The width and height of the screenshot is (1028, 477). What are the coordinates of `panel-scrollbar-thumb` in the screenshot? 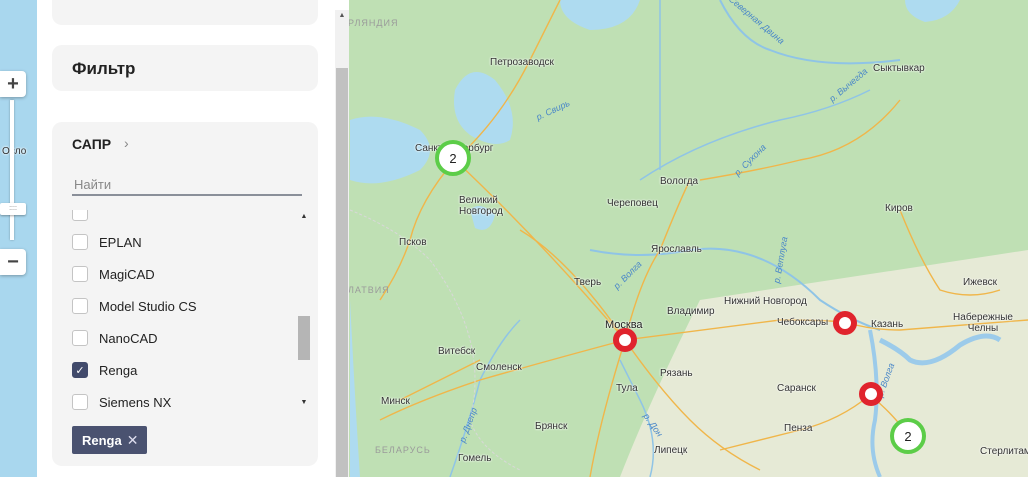 It's located at (342, 272).